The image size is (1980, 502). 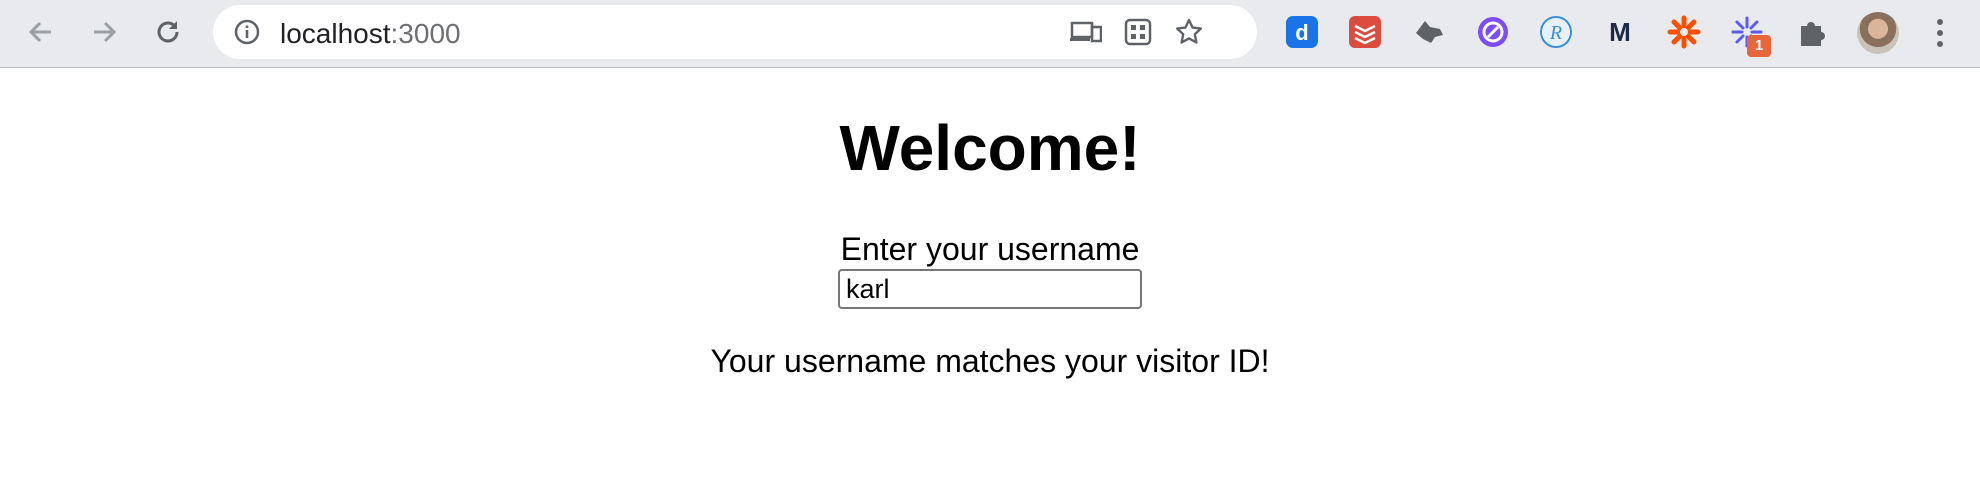 I want to click on todoist-icon, so click(x=1365, y=32).